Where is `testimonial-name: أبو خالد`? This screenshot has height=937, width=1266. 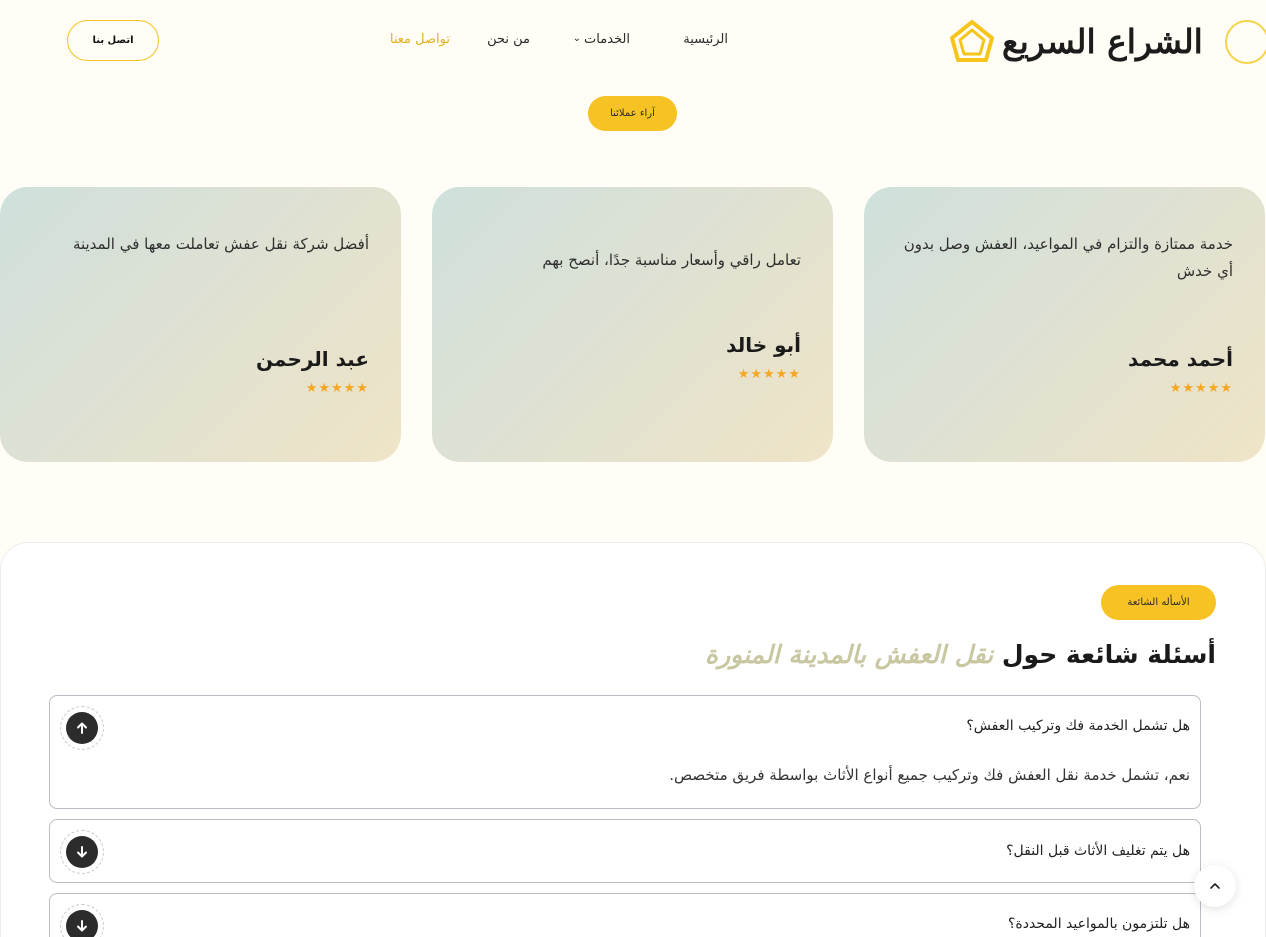
testimonial-name: أبو خالد is located at coordinates (763, 345).